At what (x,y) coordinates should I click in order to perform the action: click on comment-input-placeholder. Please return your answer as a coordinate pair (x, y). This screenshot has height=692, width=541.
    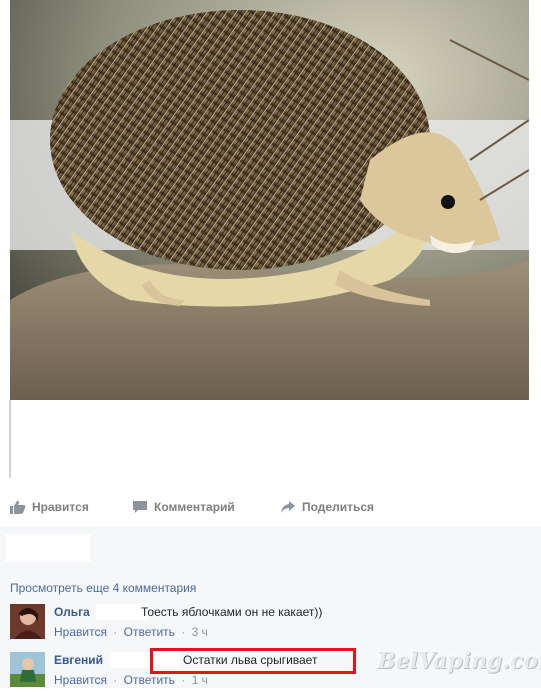
    Looking at the image, I should click on (48, 548).